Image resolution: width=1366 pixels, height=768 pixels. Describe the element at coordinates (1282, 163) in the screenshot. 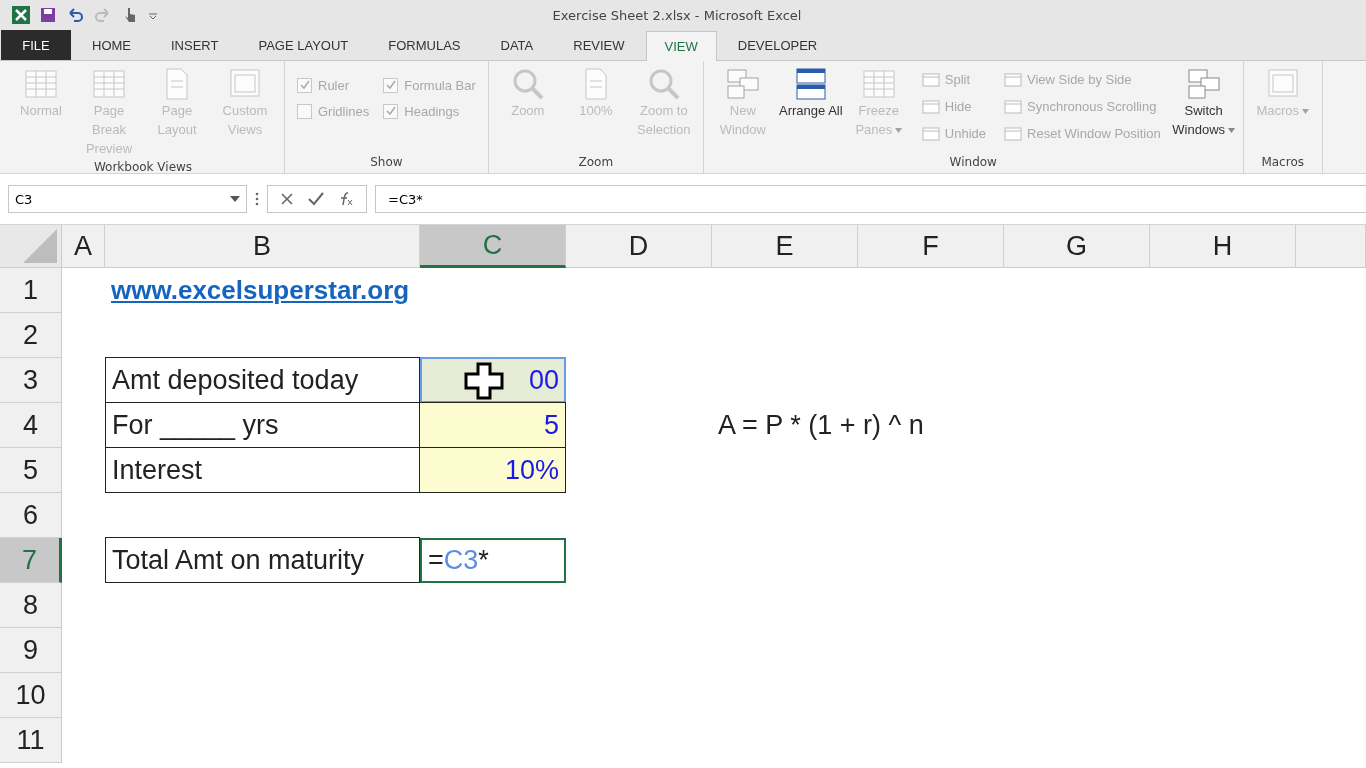

I see `group-label: Macros` at that location.